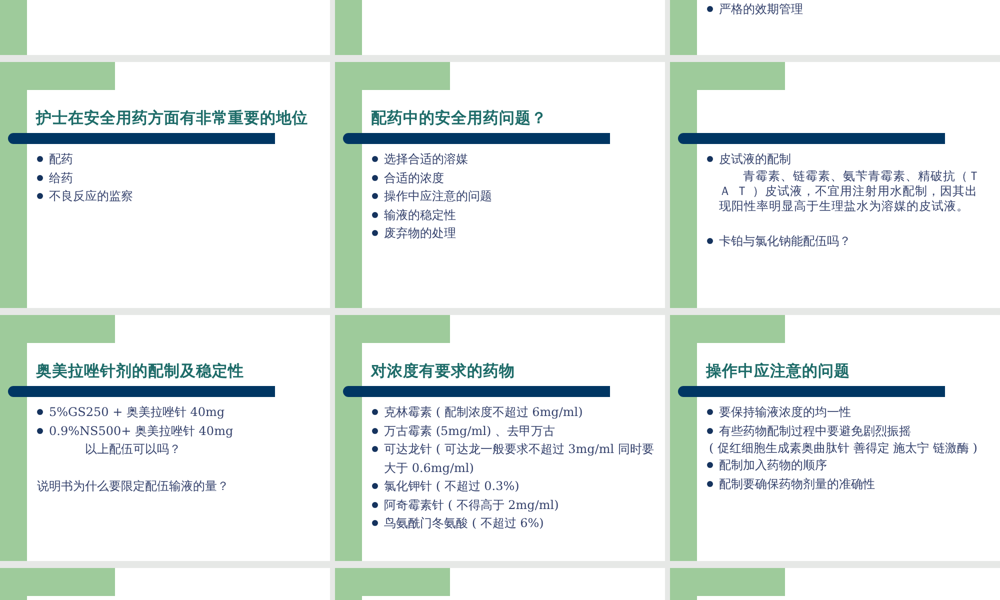 This screenshot has height=600, width=1000. Describe the element at coordinates (141, 431) in the screenshot. I see `bullet-text: 0.9%NS500+ 奥美拉唑针 40mg` at that location.